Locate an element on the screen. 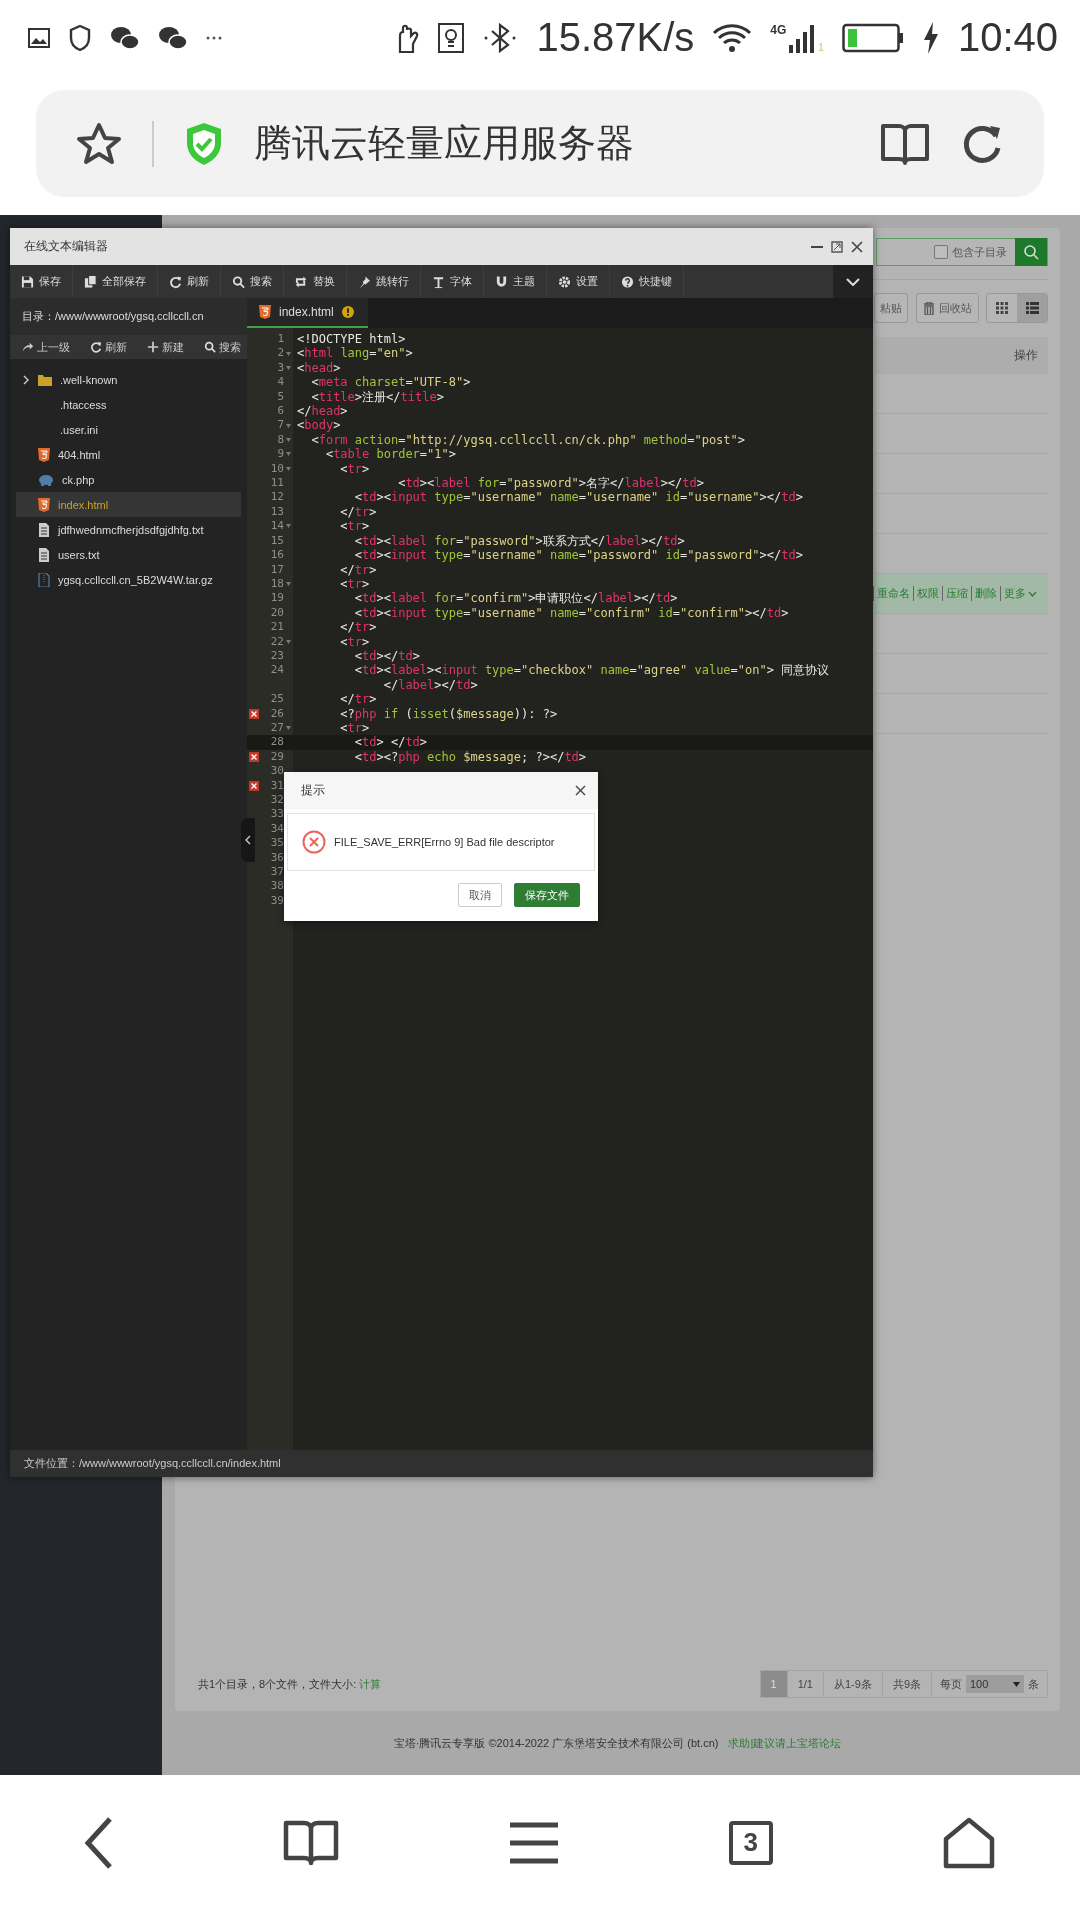  per-page-unit: 条 is located at coordinates (1033, 1684).